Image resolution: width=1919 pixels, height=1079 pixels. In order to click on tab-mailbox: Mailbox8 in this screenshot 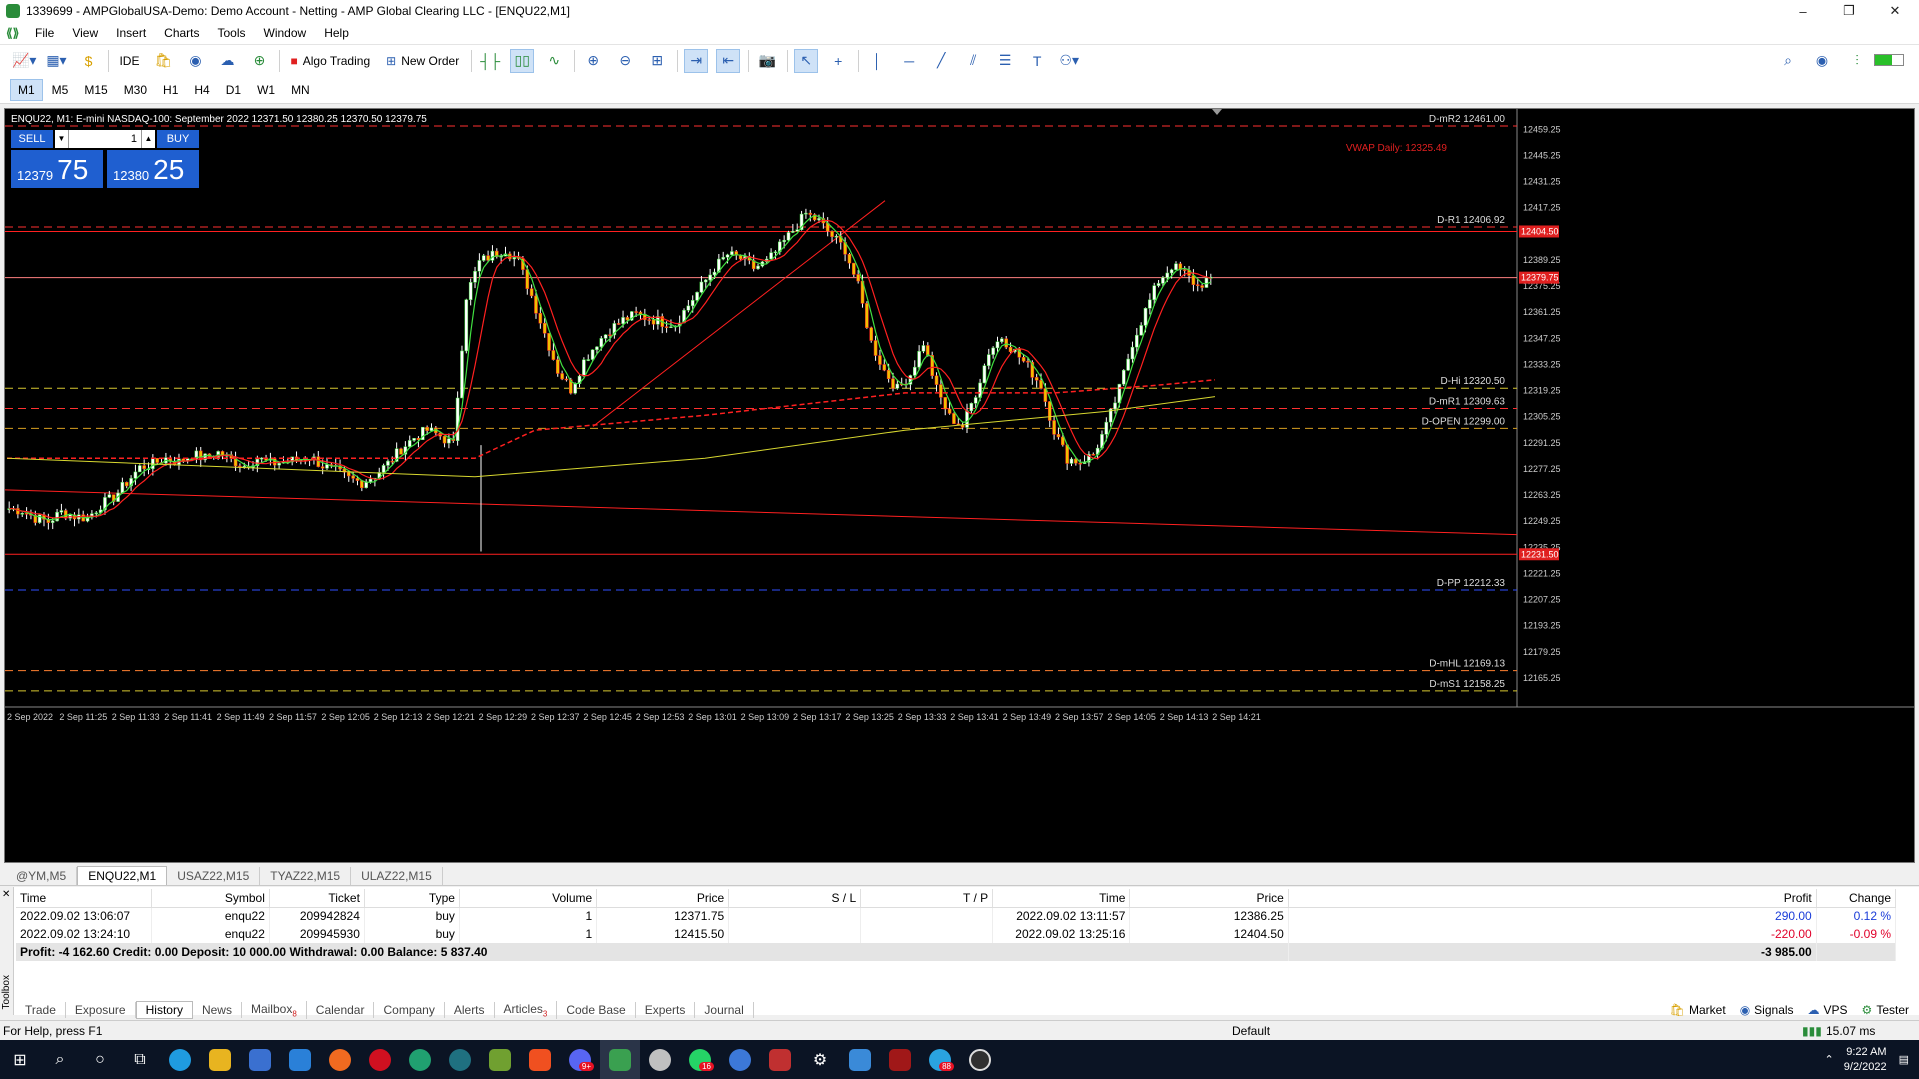, I will do `click(274, 1010)`.